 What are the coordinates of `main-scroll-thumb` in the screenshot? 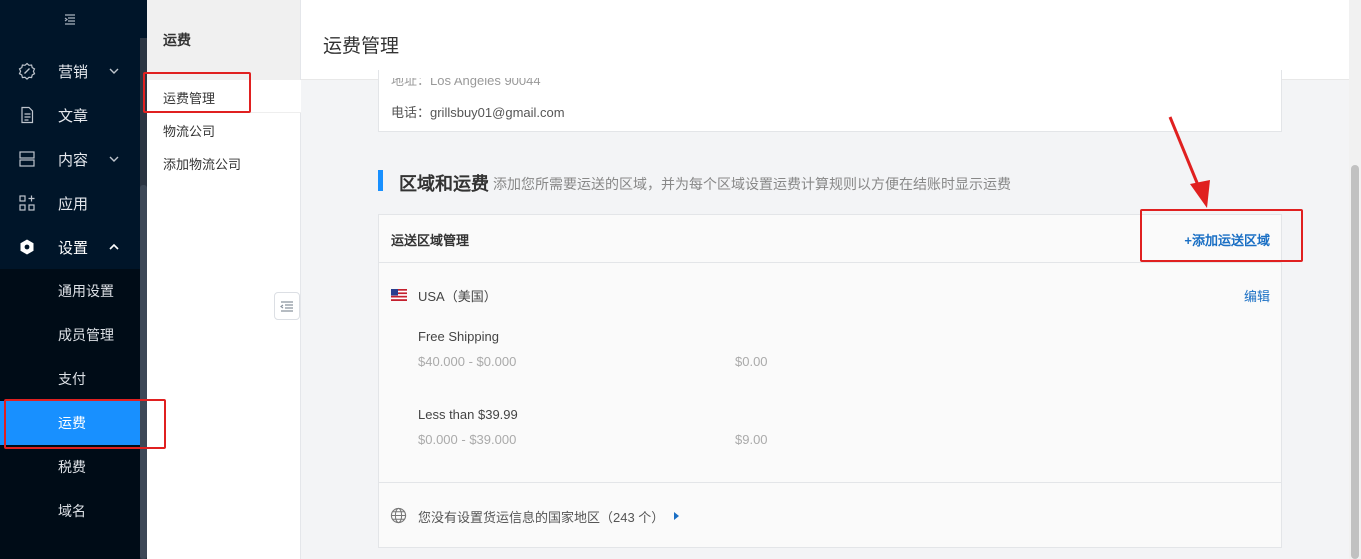 It's located at (1355, 362).